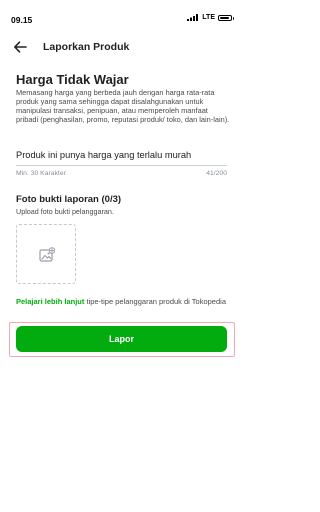 Image resolution: width=320 pixels, height=512 pixels. I want to click on submit-report-button: Lapor, so click(121, 339).